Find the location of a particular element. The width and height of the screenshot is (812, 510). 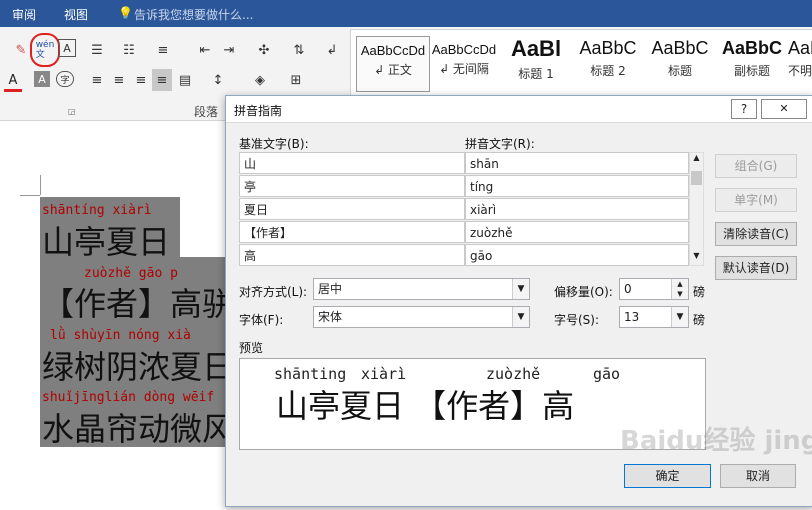

dialog-title: 拼音指南 is located at coordinates (258, 111).